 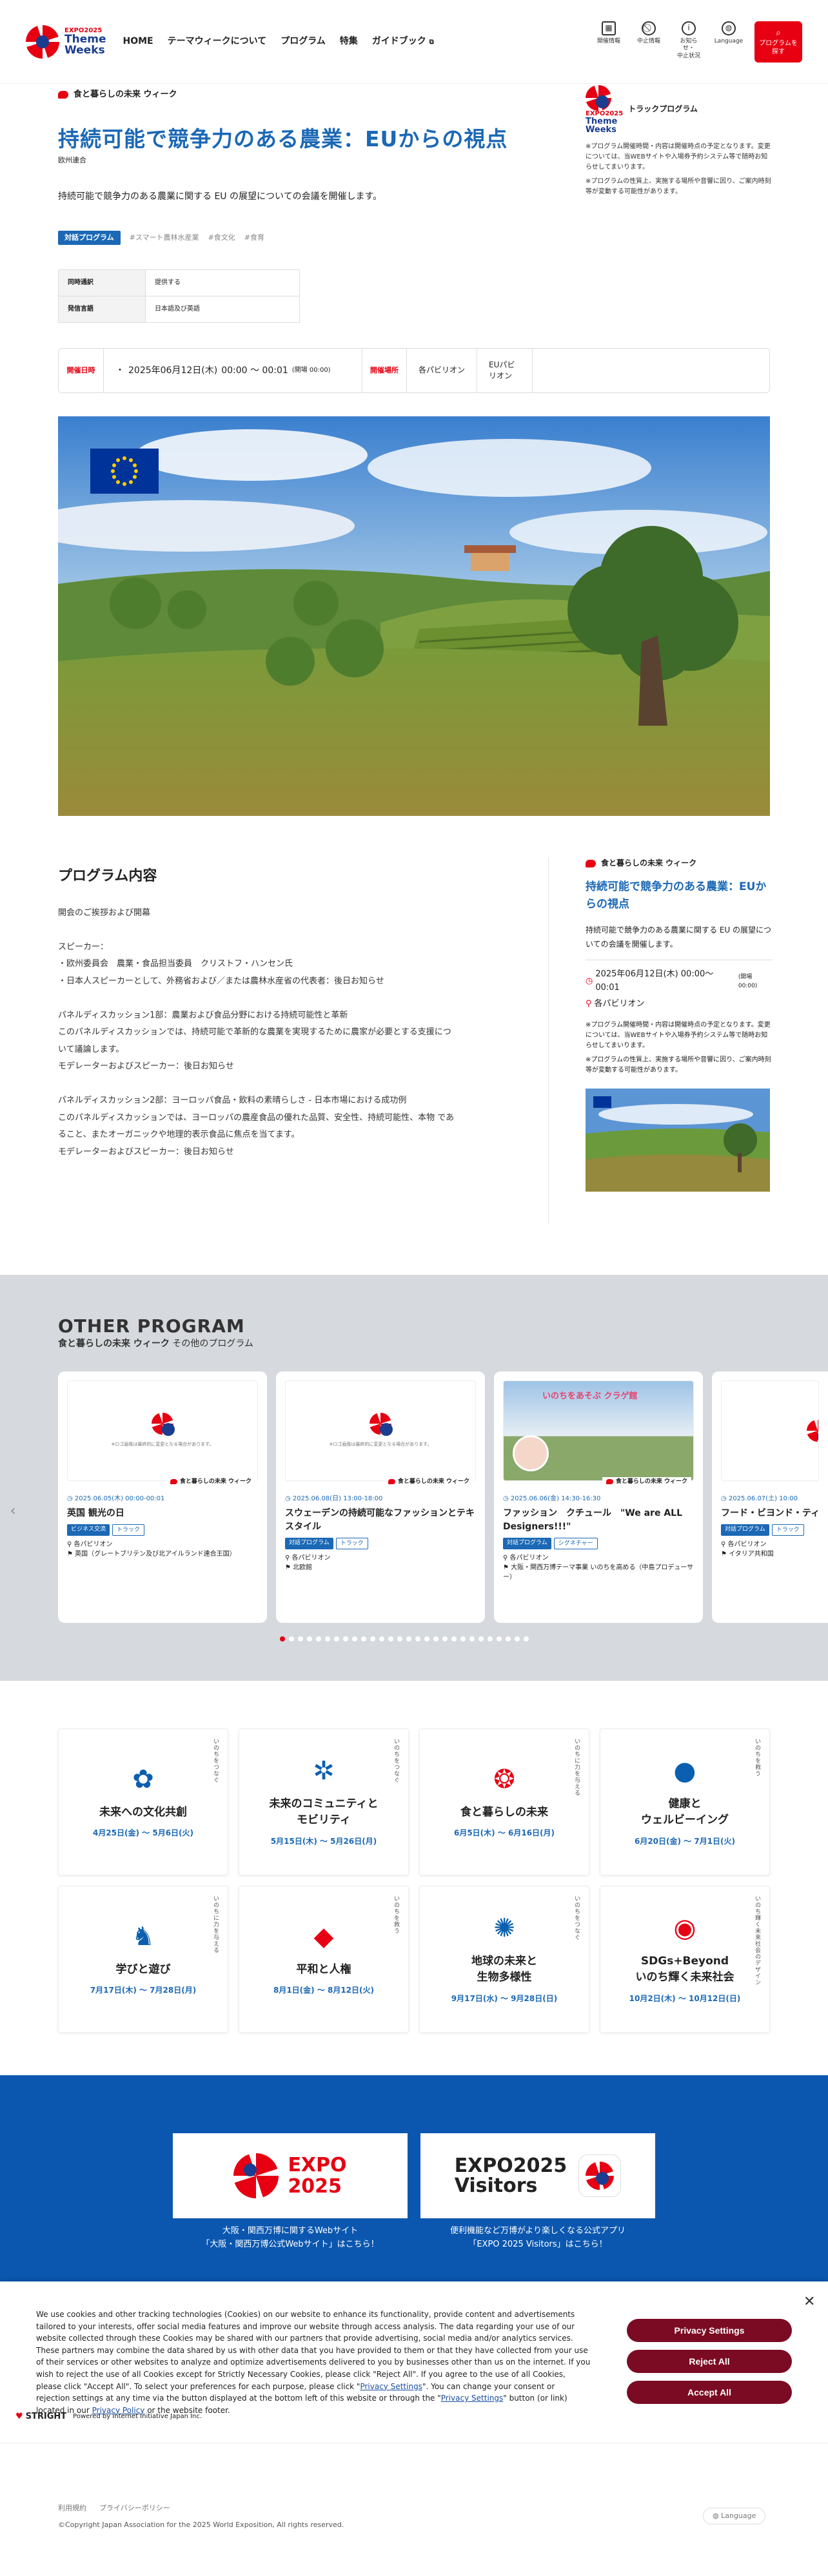 I want to click on header-cancel: ⃠中止情報, so click(x=649, y=33).